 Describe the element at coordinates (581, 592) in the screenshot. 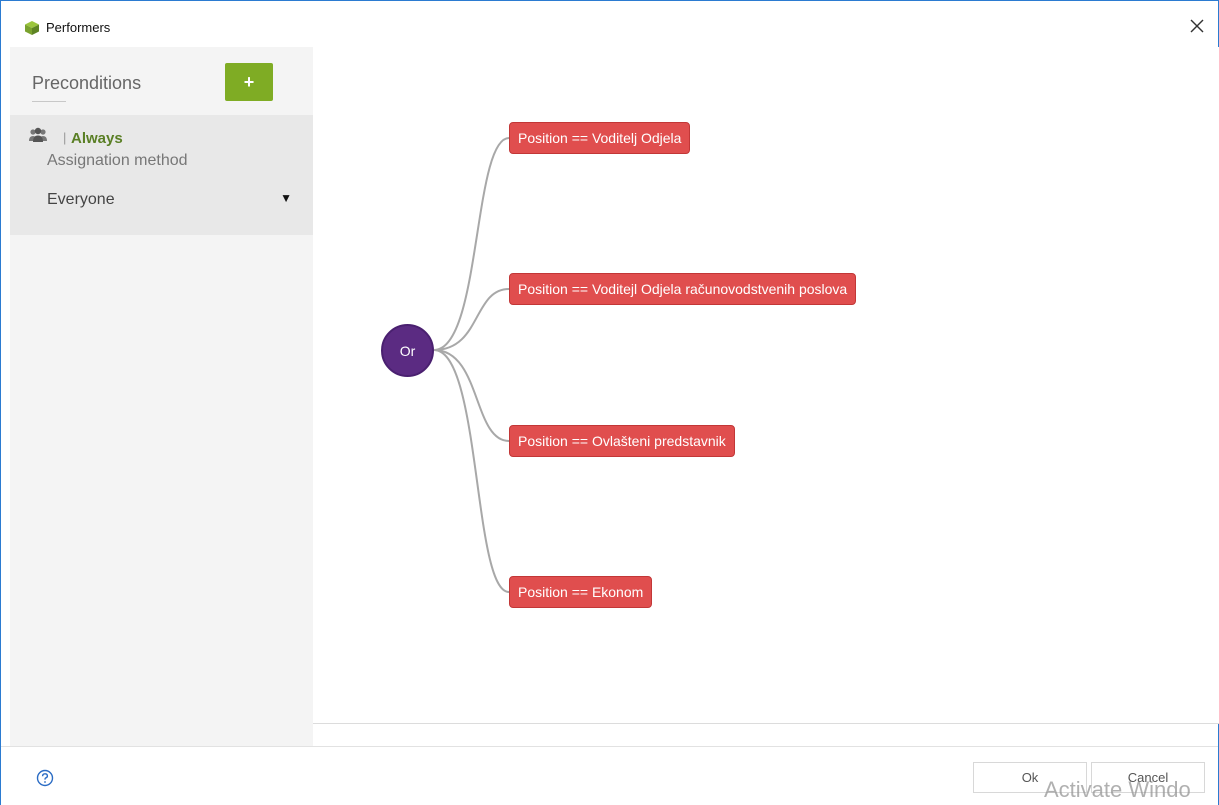

I see `condition-node: Position == Ekonom` at that location.